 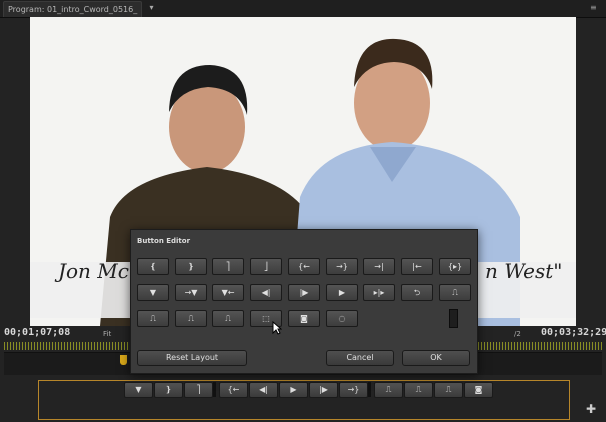 I want to click on closed-caption-button: ◌, so click(x=342, y=318).